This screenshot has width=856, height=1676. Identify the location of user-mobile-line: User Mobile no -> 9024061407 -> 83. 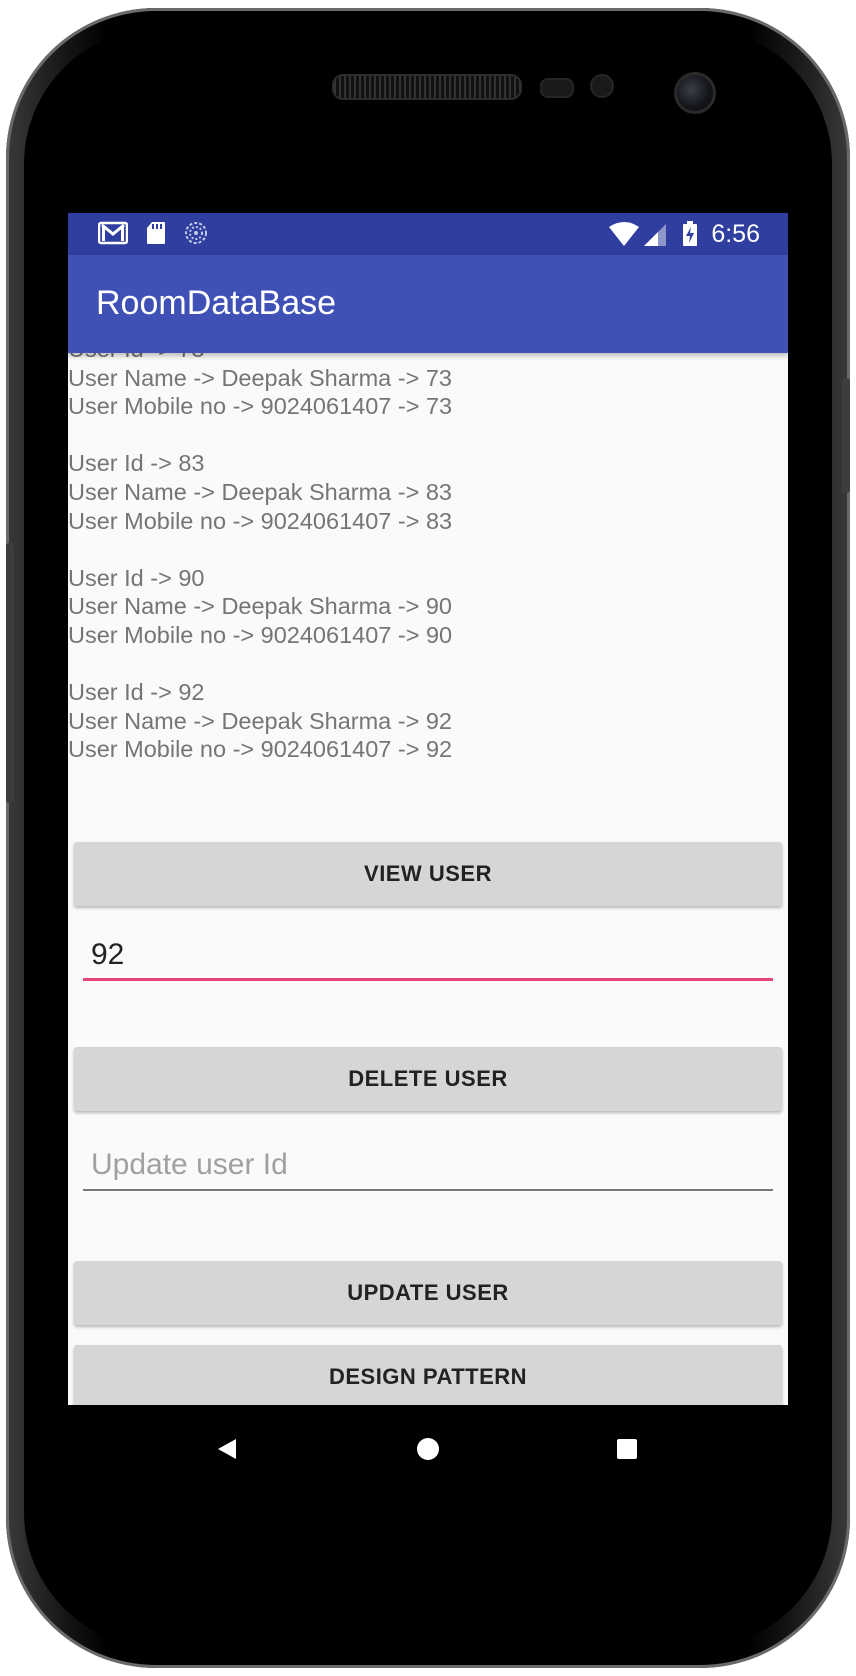
(260, 520).